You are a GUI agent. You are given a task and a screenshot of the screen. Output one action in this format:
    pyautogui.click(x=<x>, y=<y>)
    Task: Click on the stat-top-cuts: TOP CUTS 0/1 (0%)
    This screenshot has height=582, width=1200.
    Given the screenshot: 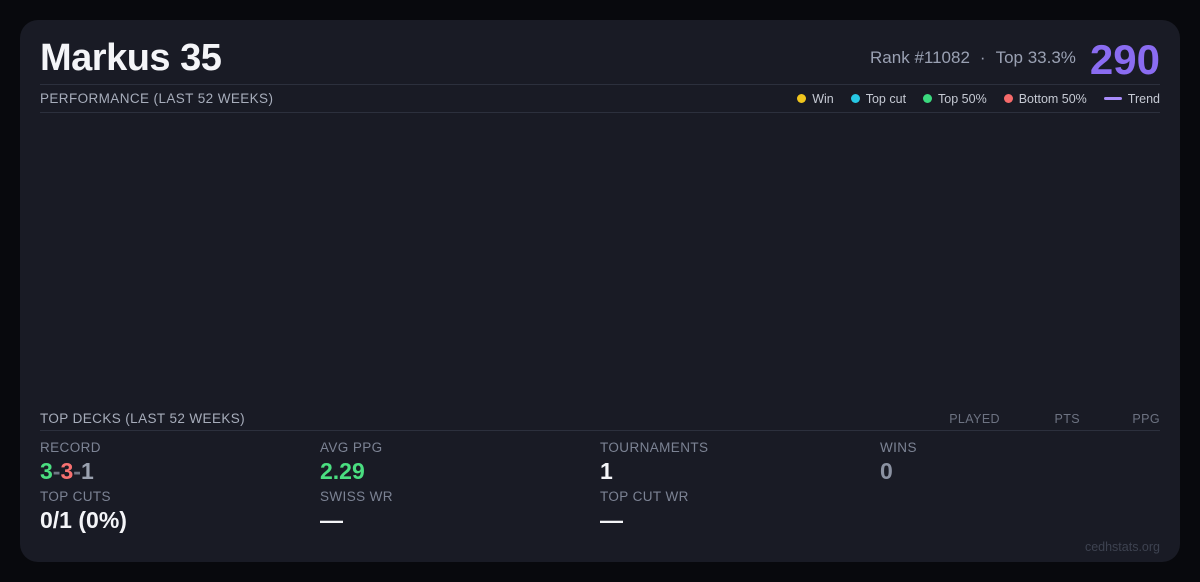 What is the action you would take?
    pyautogui.click(x=180, y=511)
    